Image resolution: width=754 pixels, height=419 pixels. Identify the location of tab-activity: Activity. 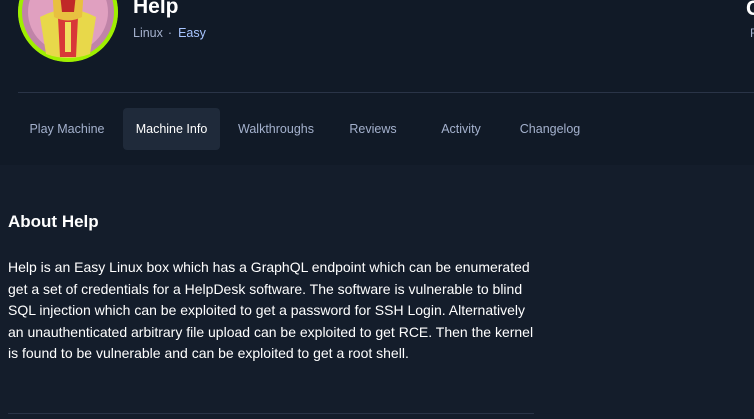
(461, 129).